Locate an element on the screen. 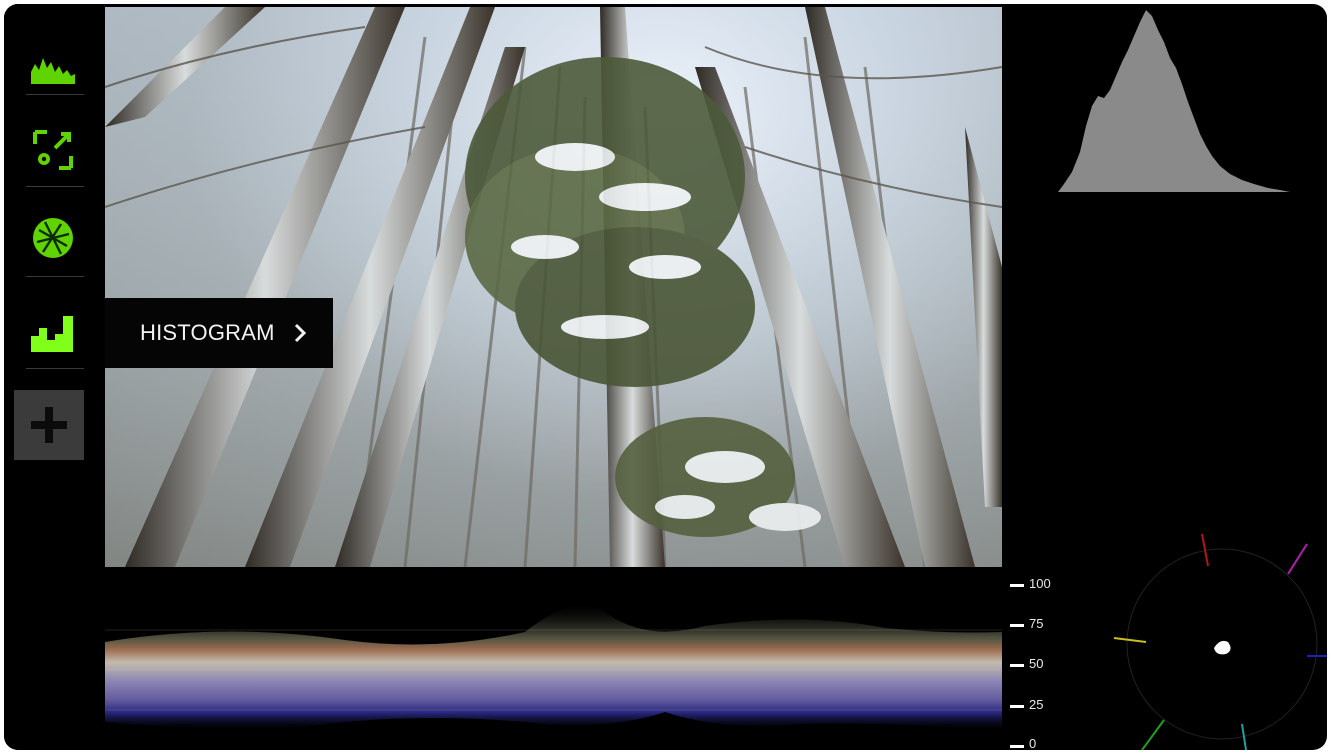  vectorscope-icon is located at coordinates (53, 238).